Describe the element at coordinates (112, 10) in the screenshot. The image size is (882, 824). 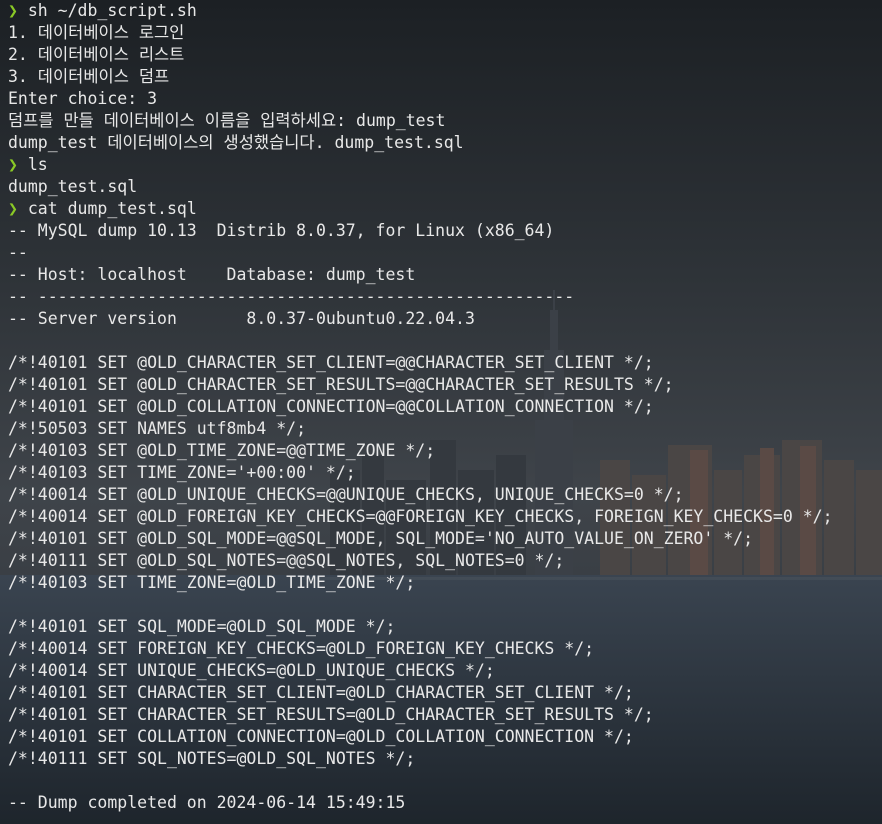
I see `command-text: sh ~/db_script.sh` at that location.